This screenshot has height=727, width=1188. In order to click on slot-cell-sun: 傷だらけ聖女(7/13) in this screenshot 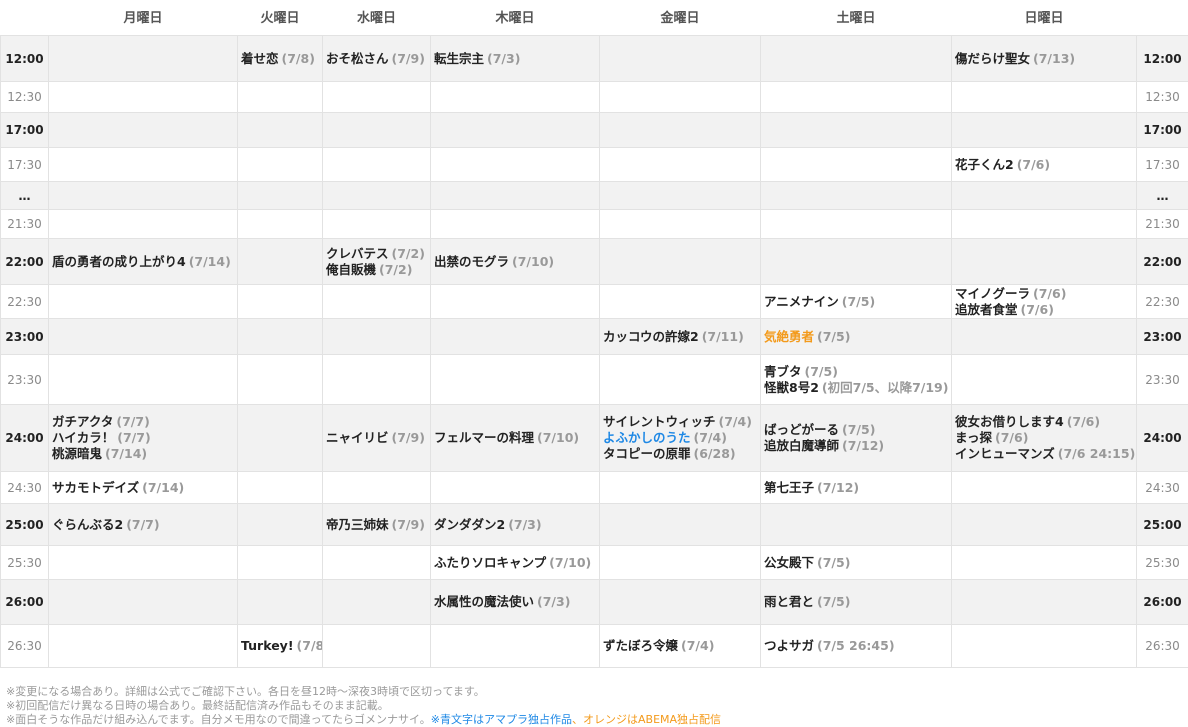, I will do `click(1044, 59)`.